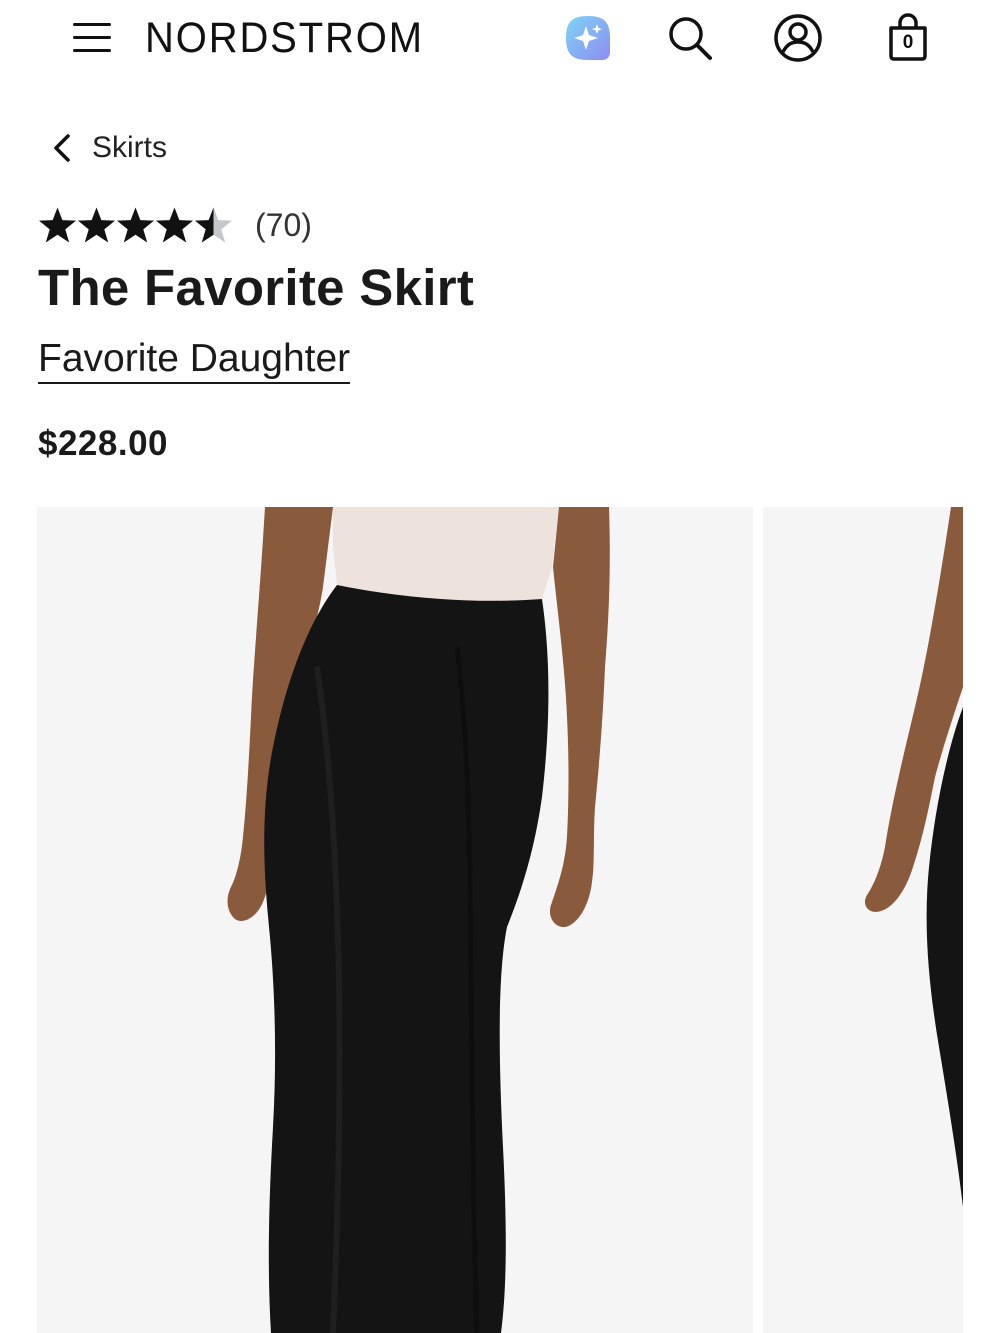 The image size is (1000, 1333). What do you see at coordinates (798, 38) in the screenshot?
I see `account-icon` at bounding box center [798, 38].